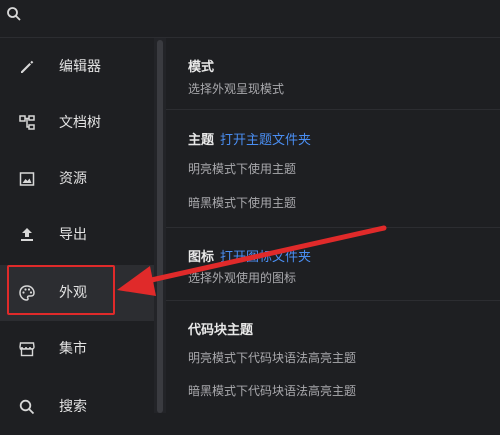  Describe the element at coordinates (265, 257) in the screenshot. I see `open-icon-folder-link: 打开图标文件夹` at that location.